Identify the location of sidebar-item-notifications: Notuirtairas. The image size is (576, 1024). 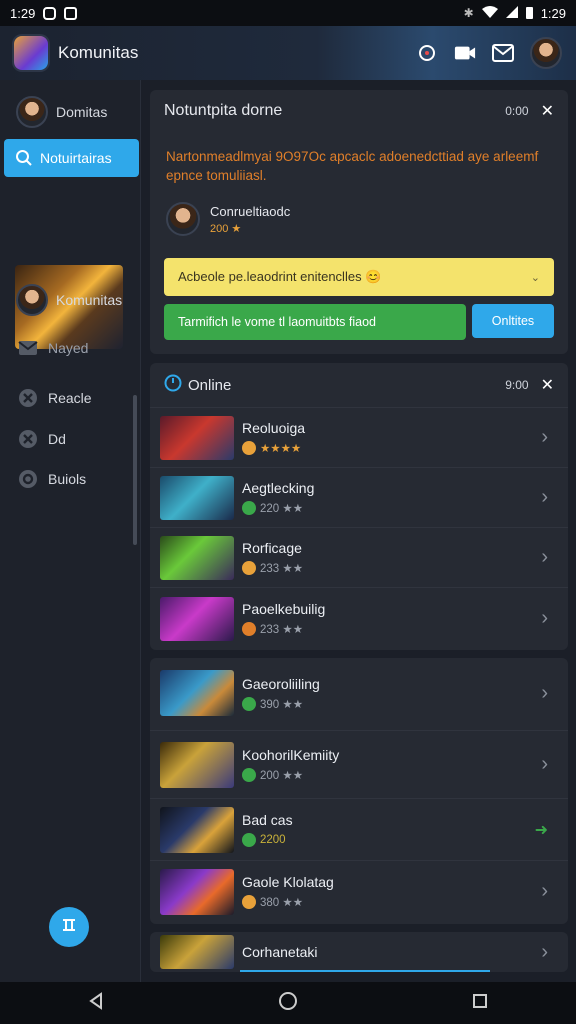
(71, 158).